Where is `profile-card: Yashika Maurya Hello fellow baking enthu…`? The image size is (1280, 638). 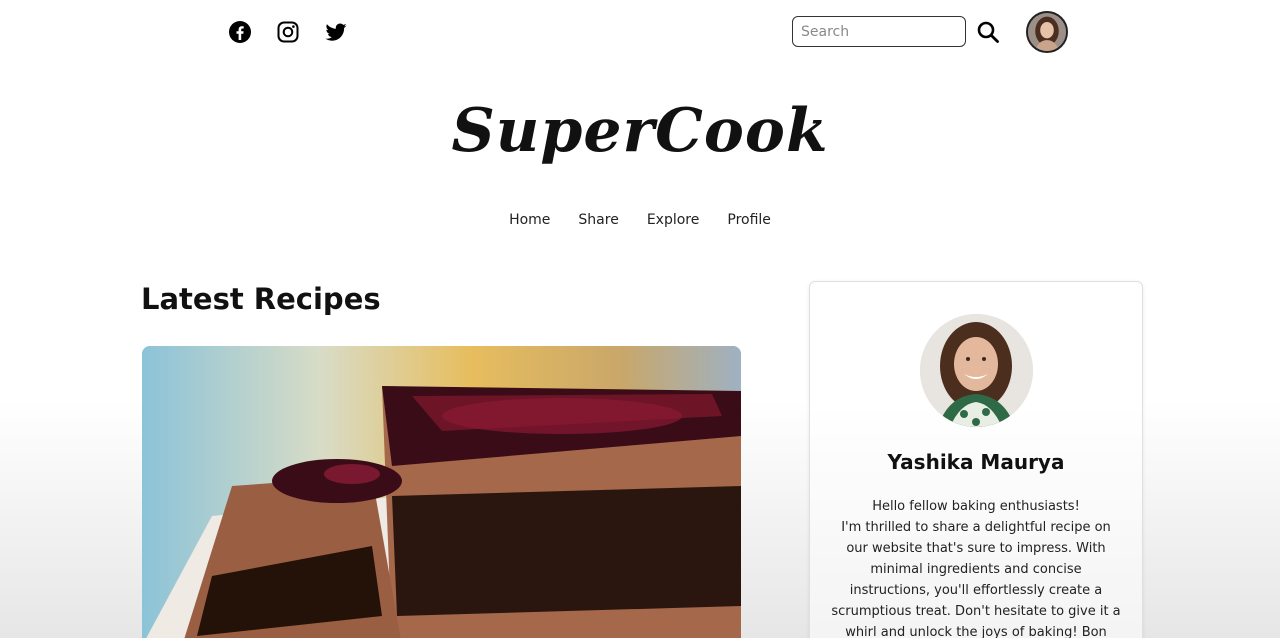
profile-card: Yashika Maurya Hello fellow baking enthu… is located at coordinates (976, 459).